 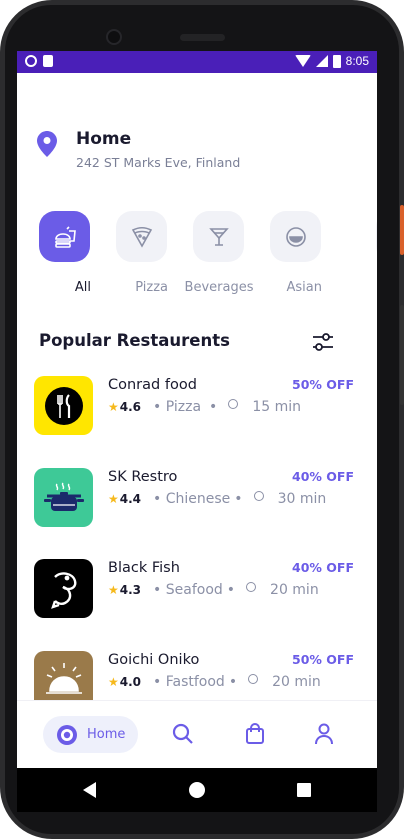 I want to click on earpiece-speaker, so click(x=202, y=37).